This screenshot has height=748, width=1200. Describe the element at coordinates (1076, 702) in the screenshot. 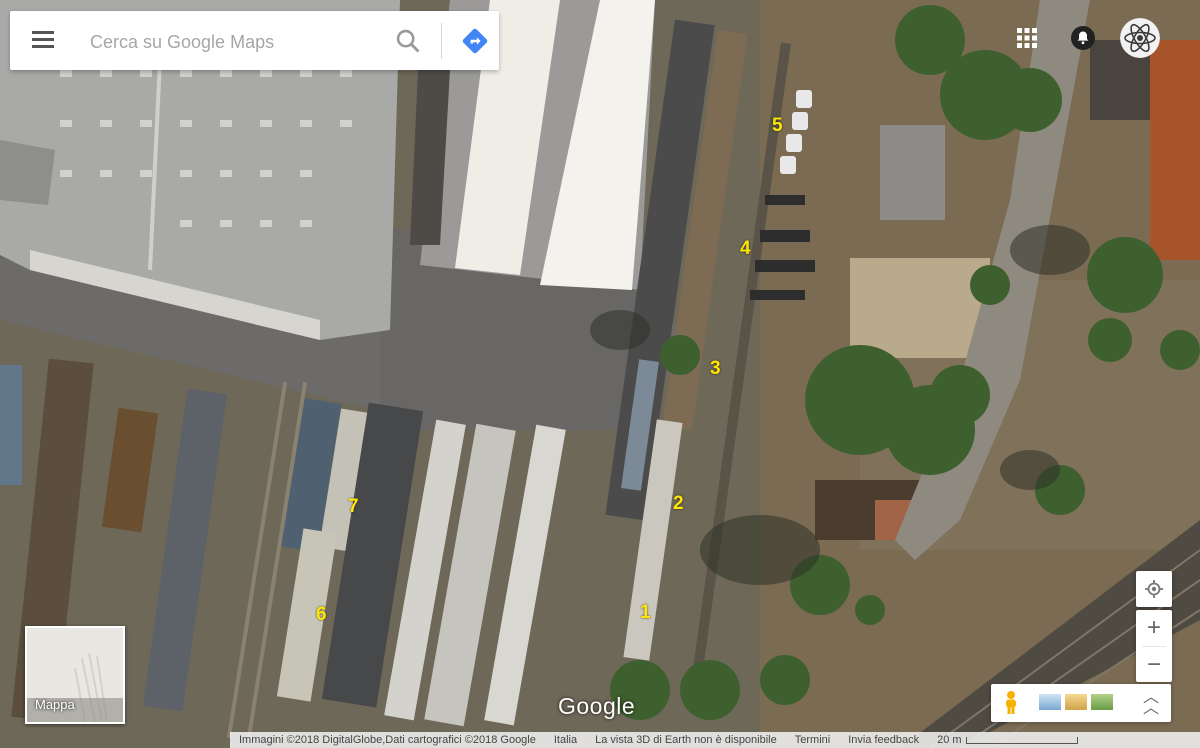

I see `layer-thumb-traffic` at that location.